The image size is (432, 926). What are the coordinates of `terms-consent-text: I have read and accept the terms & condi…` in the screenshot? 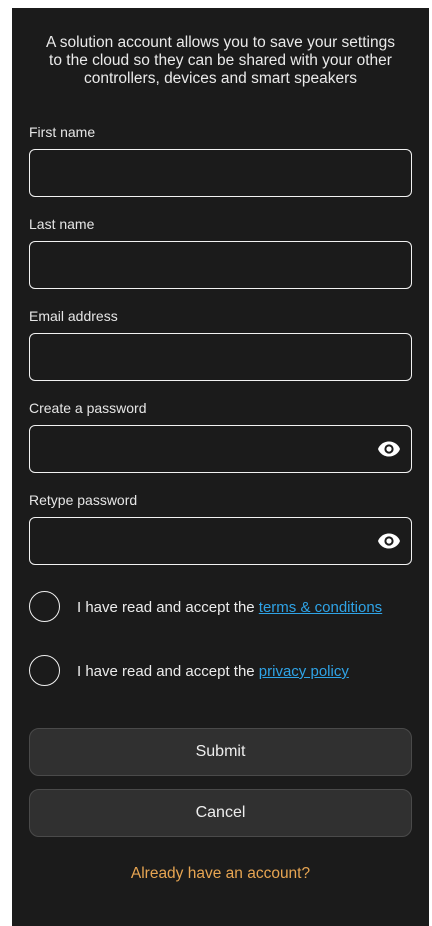 It's located at (229, 607).